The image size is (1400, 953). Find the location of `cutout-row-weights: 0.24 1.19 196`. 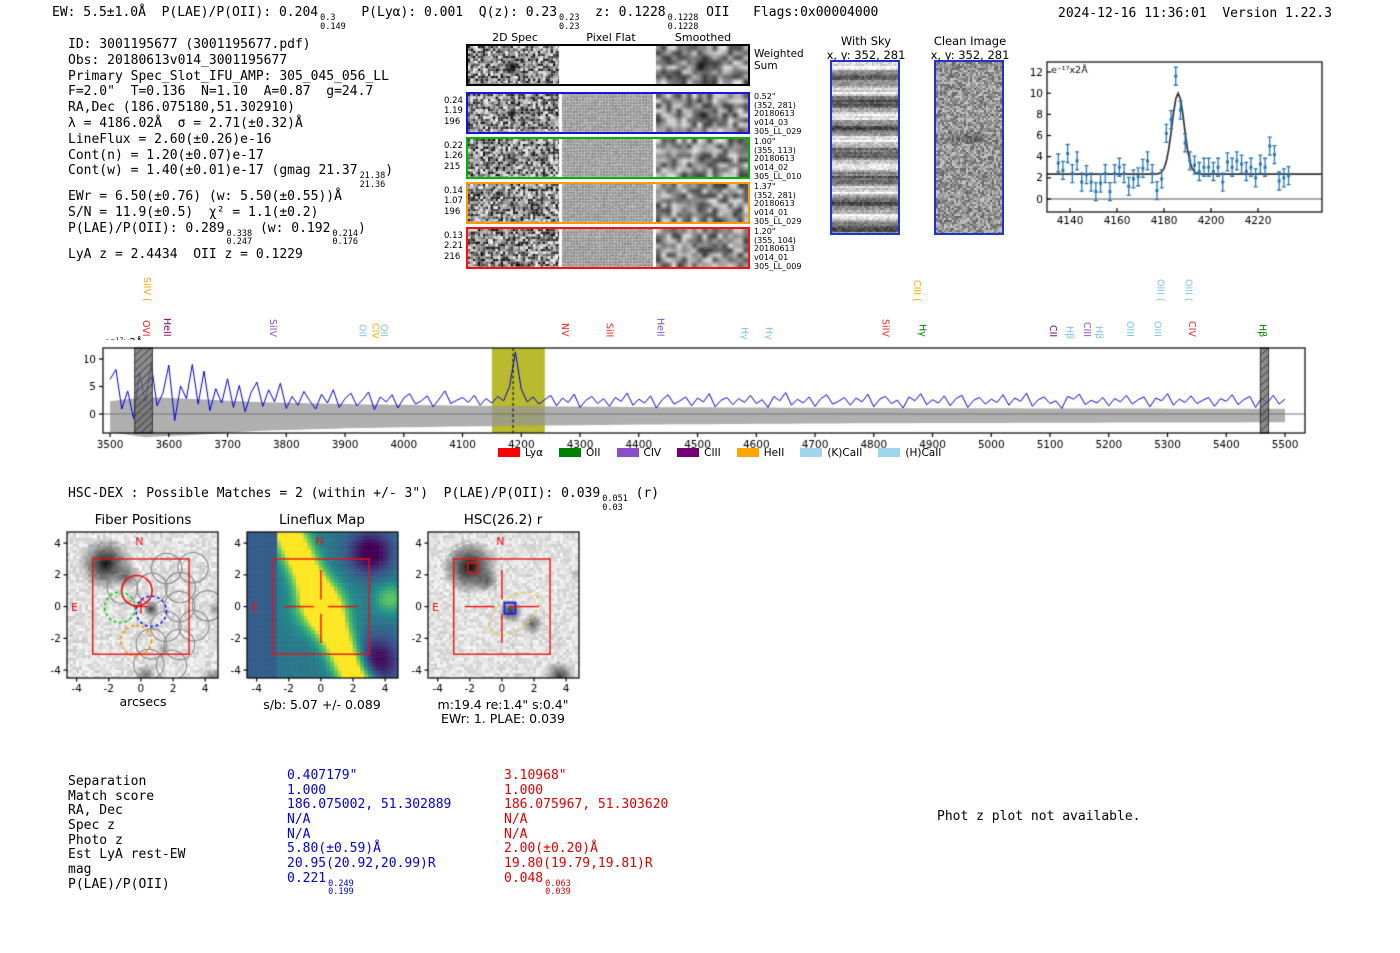

cutout-row-weights: 0.24 1.19 196 is located at coordinates (453, 111).